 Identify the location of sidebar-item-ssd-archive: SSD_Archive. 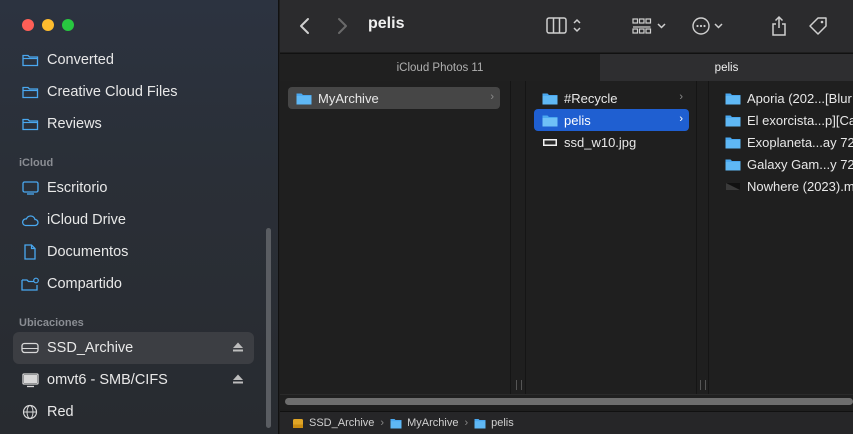
(133, 348).